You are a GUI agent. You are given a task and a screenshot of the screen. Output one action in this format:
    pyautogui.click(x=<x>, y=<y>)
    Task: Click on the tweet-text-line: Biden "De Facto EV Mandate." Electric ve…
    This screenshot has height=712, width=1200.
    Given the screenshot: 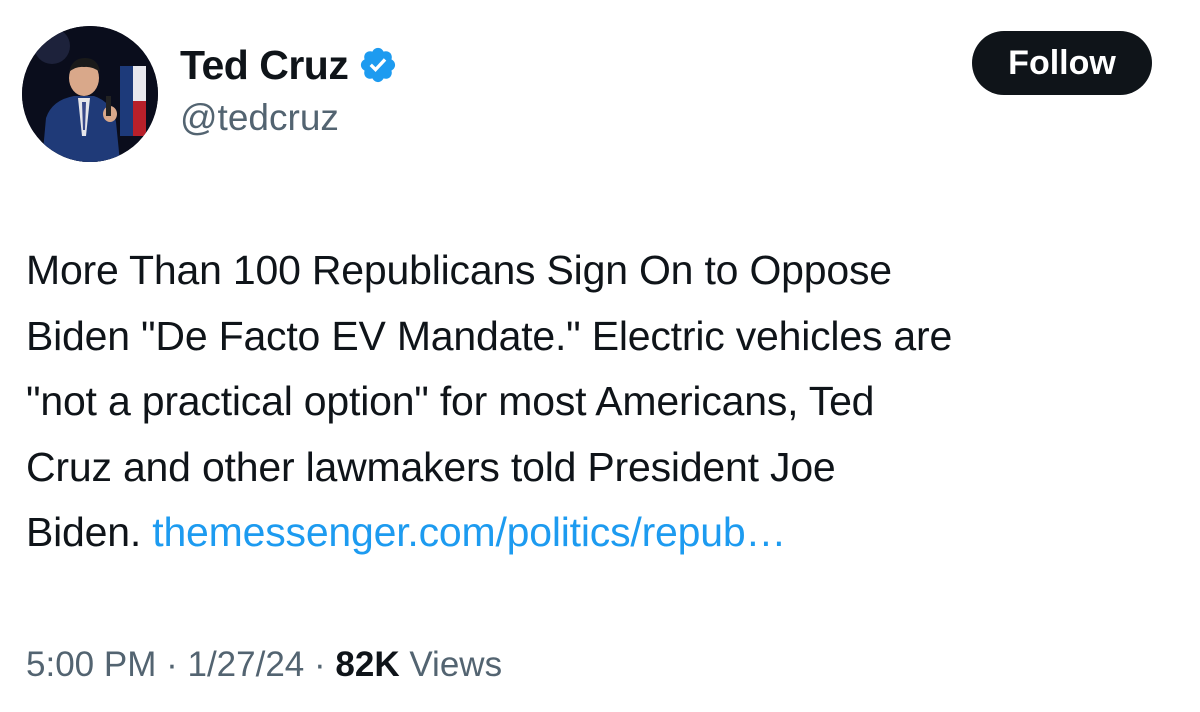 What is the action you would take?
    pyautogui.click(x=489, y=335)
    